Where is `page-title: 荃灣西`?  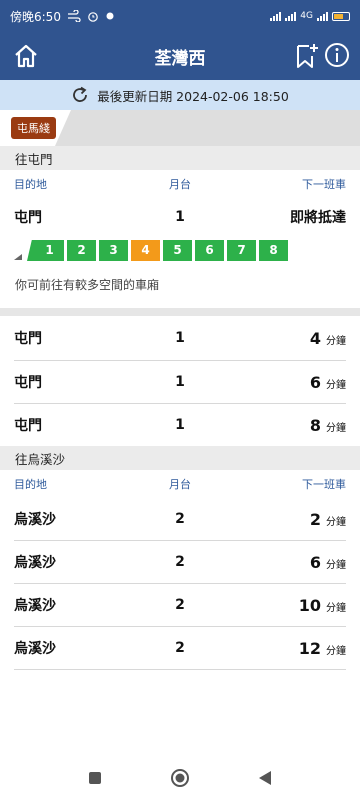 page-title: 荃灣西 is located at coordinates (180, 58).